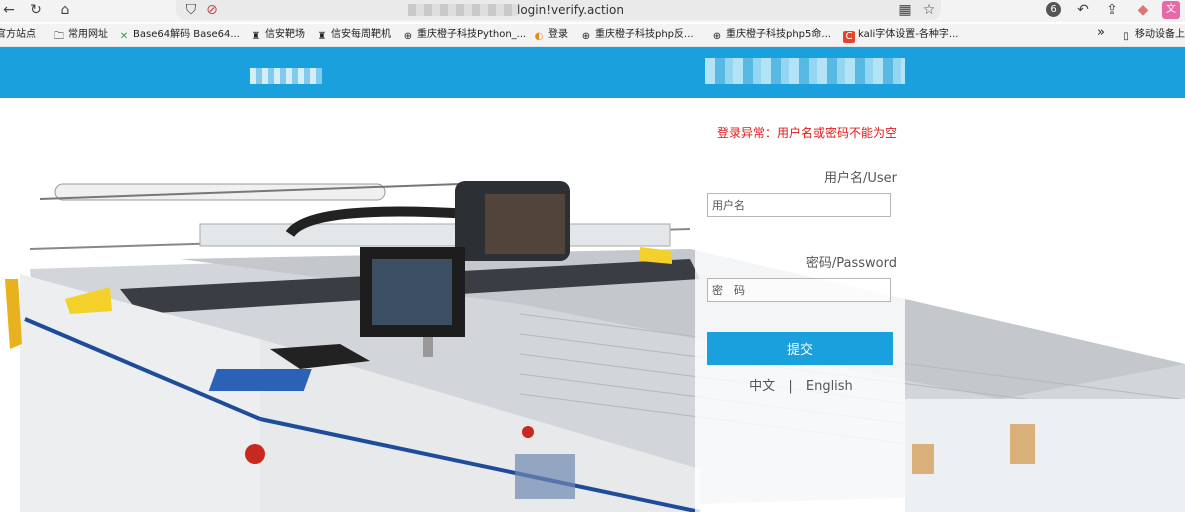 The height and width of the screenshot is (512, 1185). What do you see at coordinates (9, 10) in the screenshot?
I see `back-arrow-icon: ←` at bounding box center [9, 10].